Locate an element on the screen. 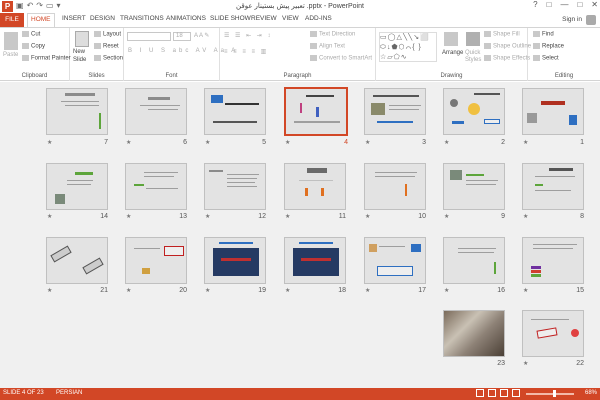  close-button: ✕ is located at coordinates (594, 4).